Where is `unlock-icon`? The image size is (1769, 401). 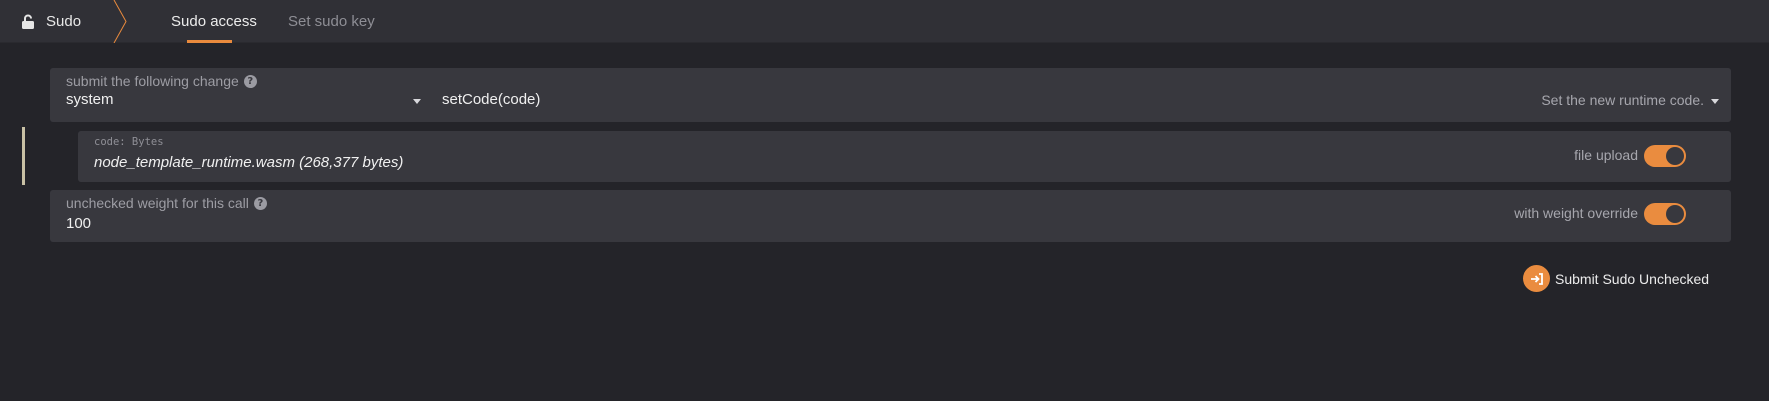
unlock-icon is located at coordinates (28, 22).